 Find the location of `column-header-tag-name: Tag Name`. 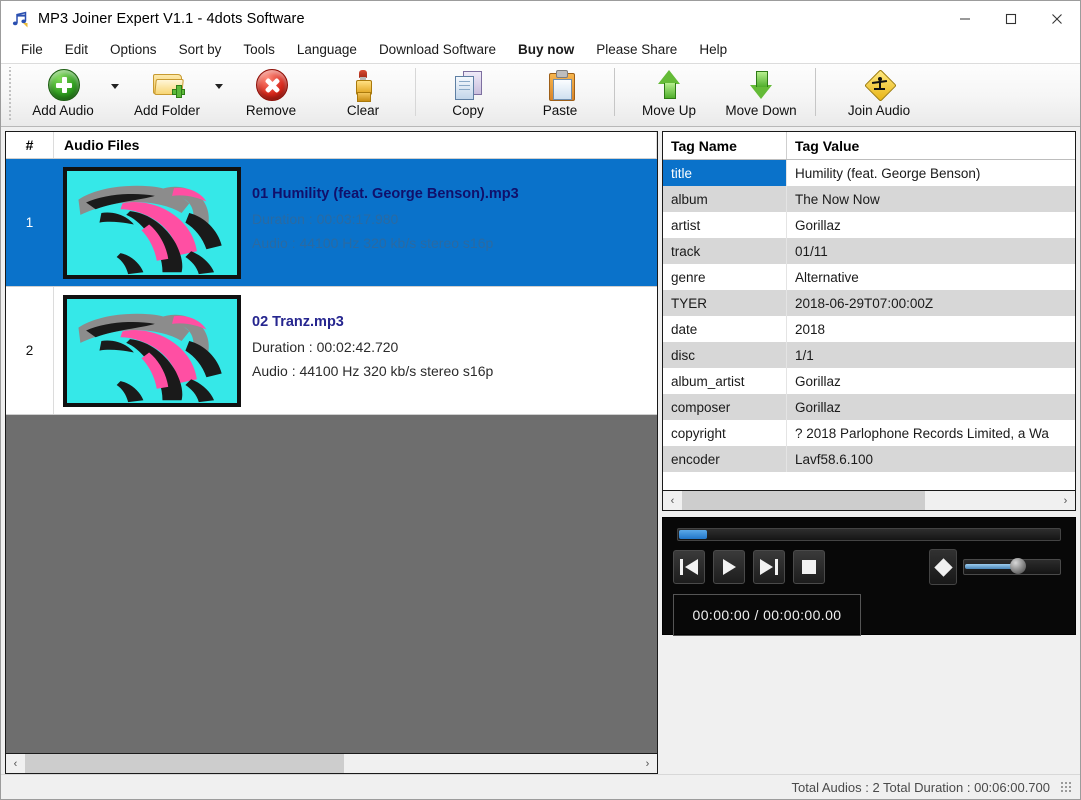

column-header-tag-name: Tag Name is located at coordinates (725, 145).